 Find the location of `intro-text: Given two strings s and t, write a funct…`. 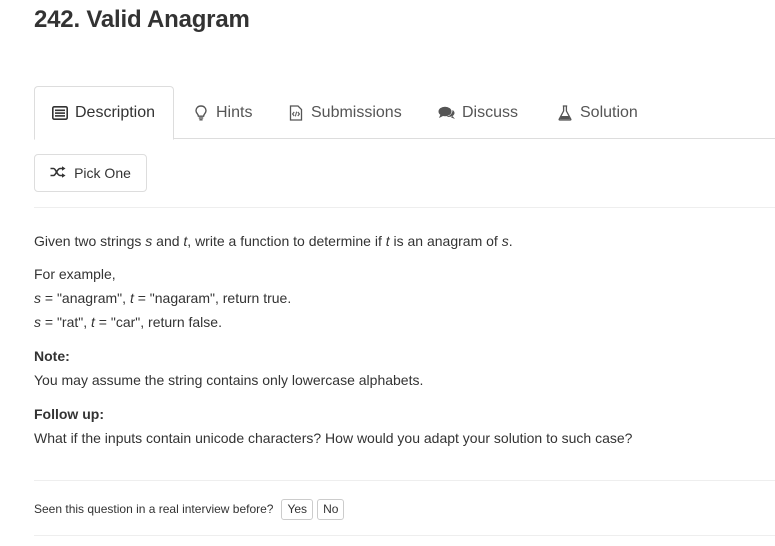

intro-text: Given two strings s and t, write a funct… is located at coordinates (273, 241).